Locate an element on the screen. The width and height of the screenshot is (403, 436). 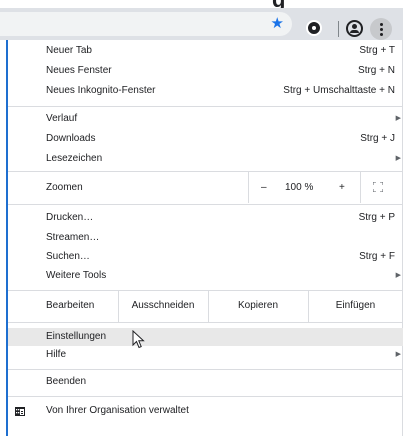
menu-item-help: Hilfe ▶ is located at coordinates (205, 355).